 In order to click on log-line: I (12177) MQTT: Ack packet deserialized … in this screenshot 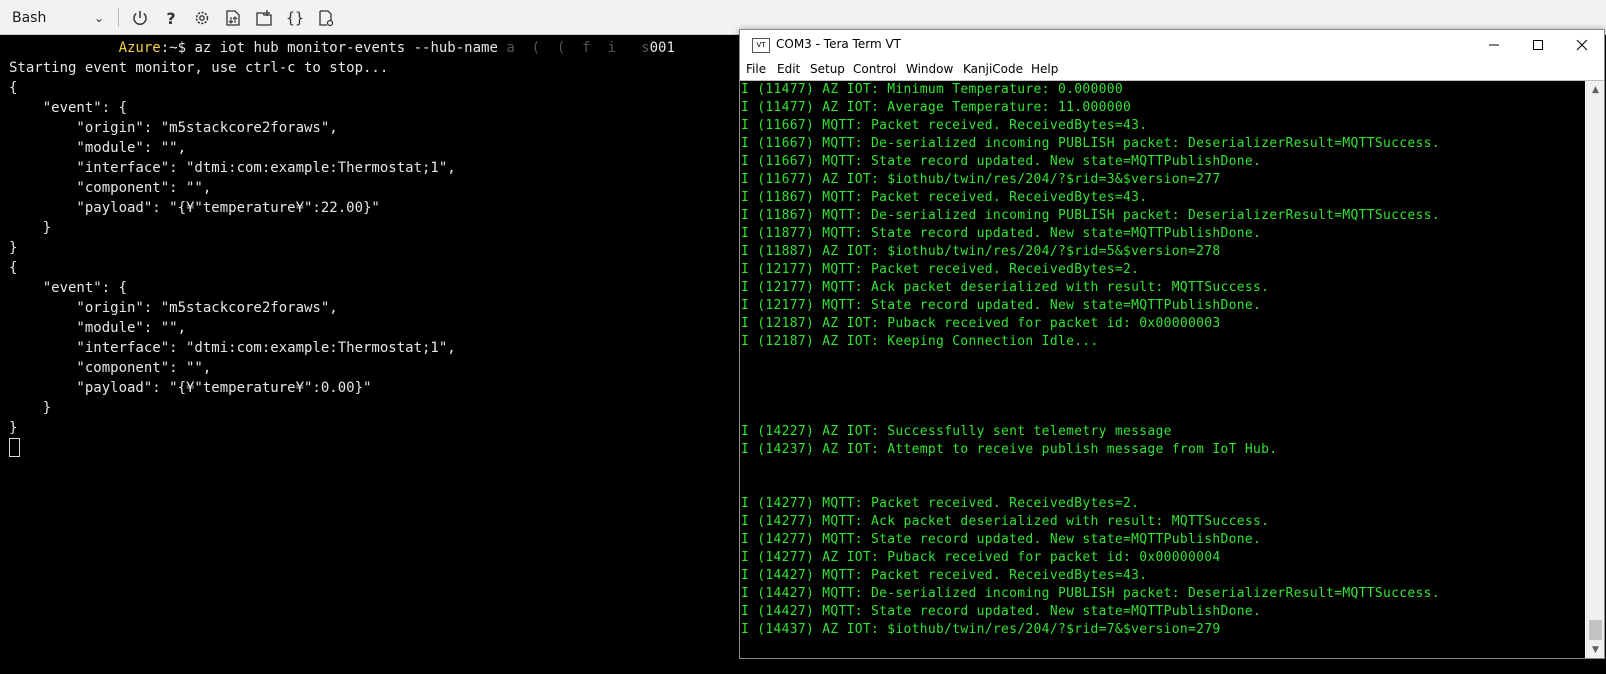, I will do `click(1005, 287)`.